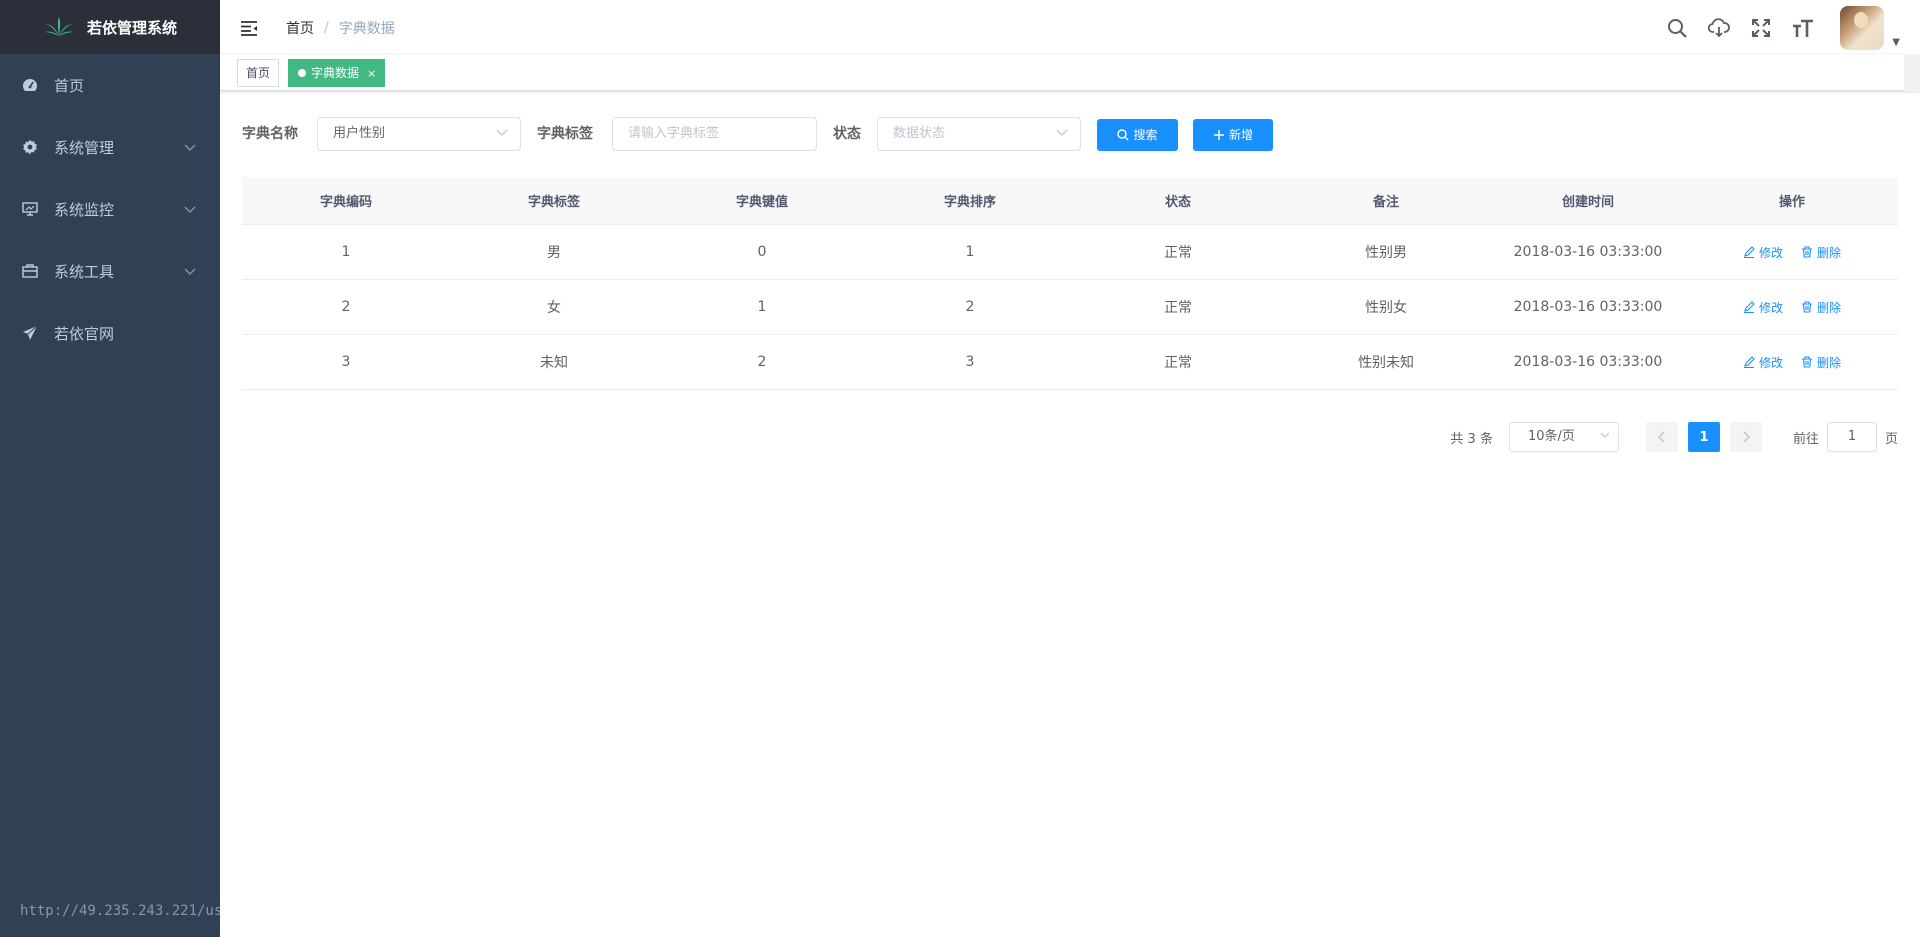  I want to click on dict-name-value: 用户性别, so click(359, 133).